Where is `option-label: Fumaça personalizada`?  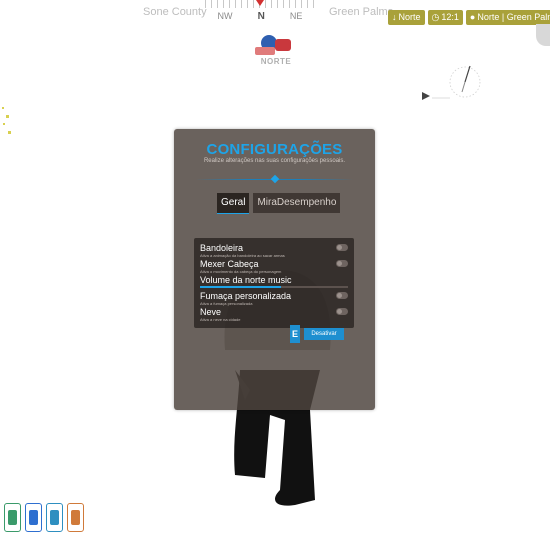
option-label: Fumaça personalizada is located at coordinates (246, 296).